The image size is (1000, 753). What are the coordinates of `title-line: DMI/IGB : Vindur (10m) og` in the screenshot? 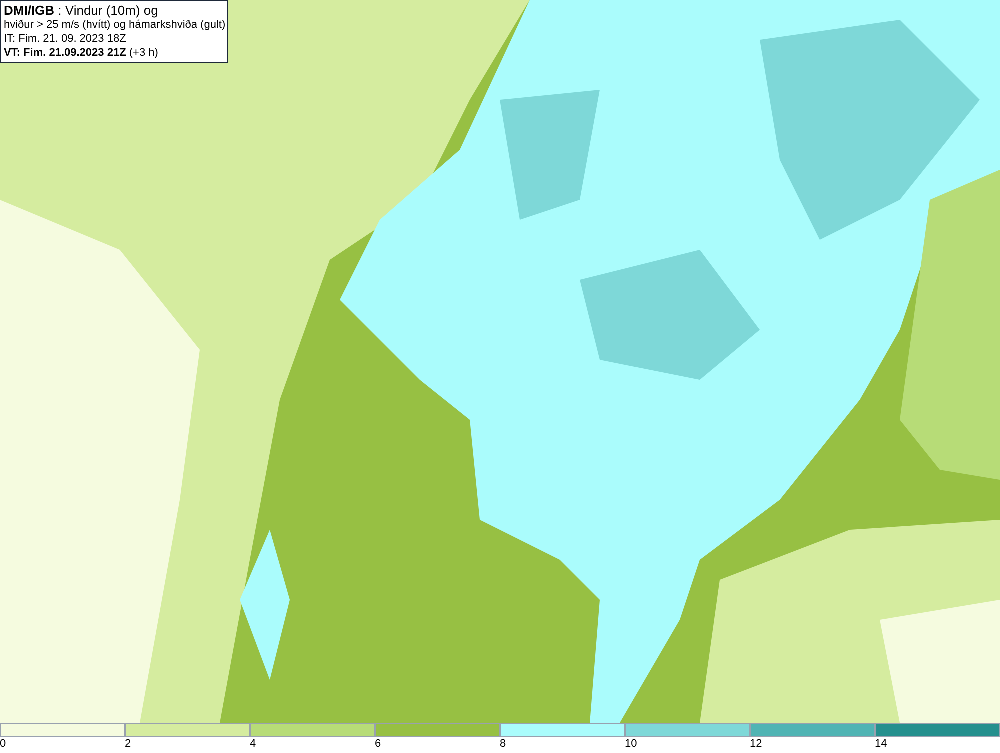 It's located at (82, 10).